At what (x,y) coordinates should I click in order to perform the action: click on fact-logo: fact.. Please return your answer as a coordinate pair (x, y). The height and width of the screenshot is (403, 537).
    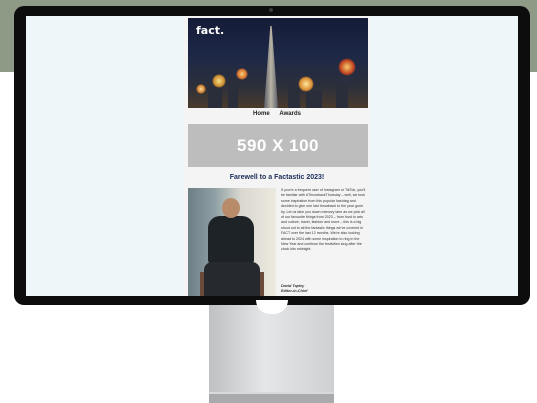
    Looking at the image, I should click on (210, 30).